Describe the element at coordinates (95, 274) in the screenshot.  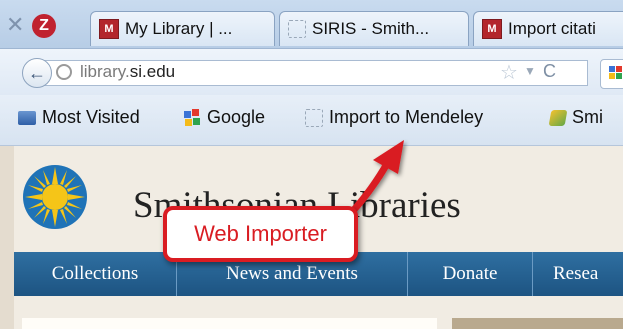
I see `menu-item-collections: Collections` at that location.